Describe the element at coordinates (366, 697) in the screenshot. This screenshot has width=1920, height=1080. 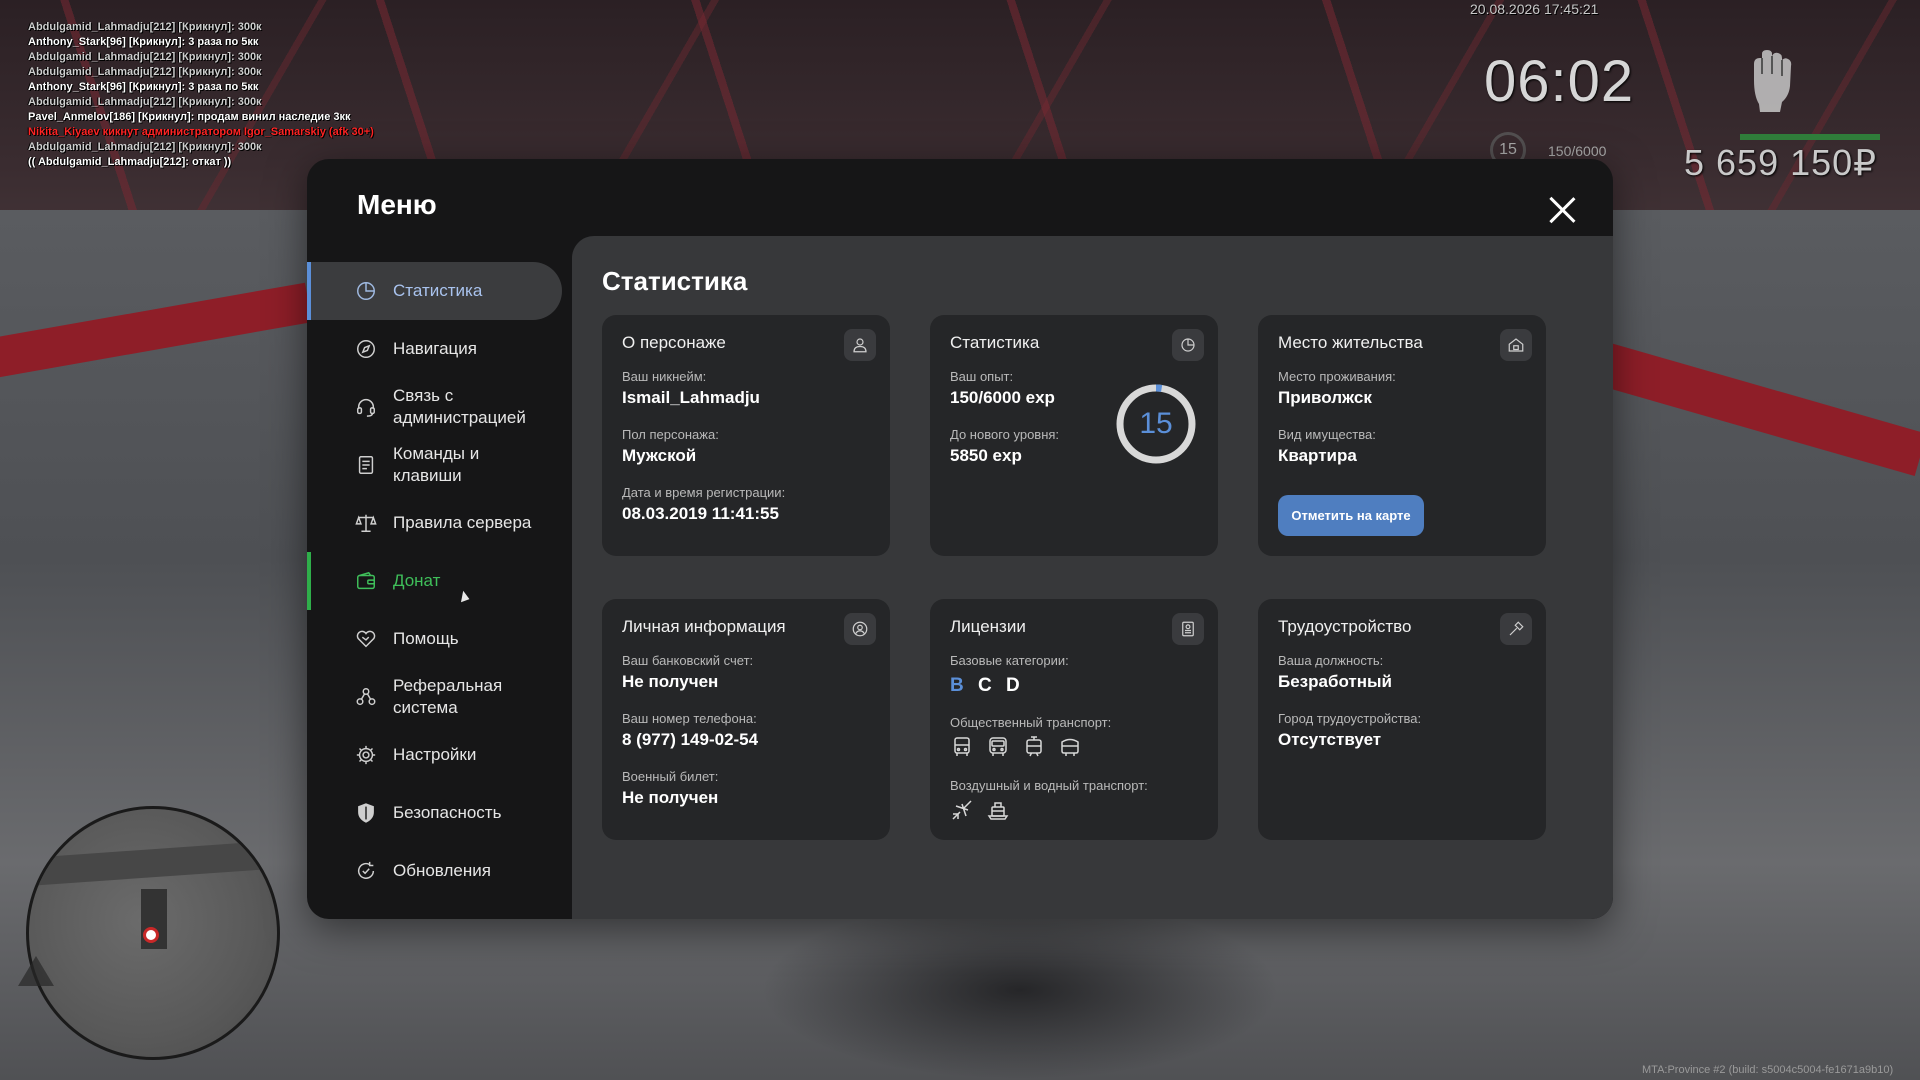
I see `referral-icon` at that location.